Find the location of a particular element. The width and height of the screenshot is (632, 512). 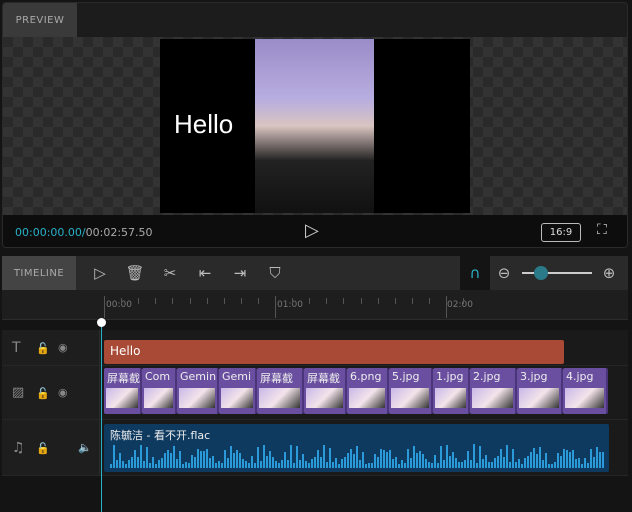

bookmark-icon: ⛉ is located at coordinates (275, 273).